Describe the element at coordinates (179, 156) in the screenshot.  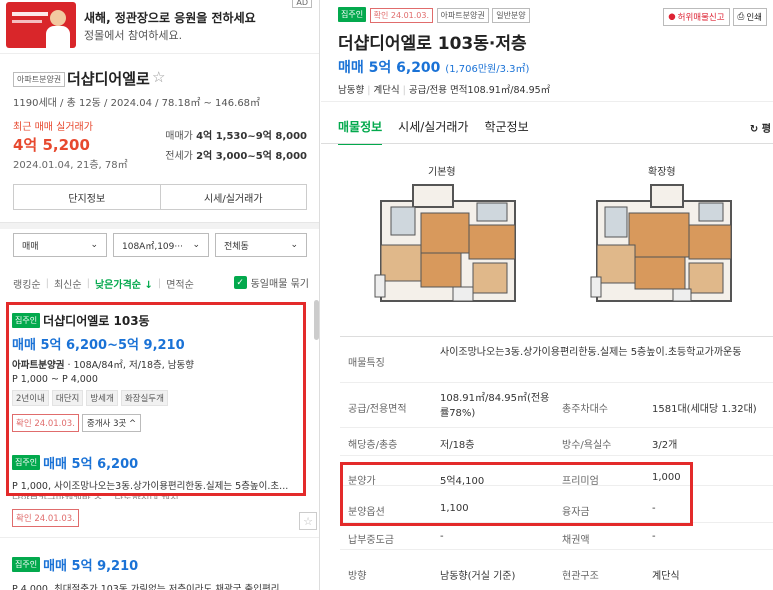
I see `rent-price-label: 전세가` at that location.